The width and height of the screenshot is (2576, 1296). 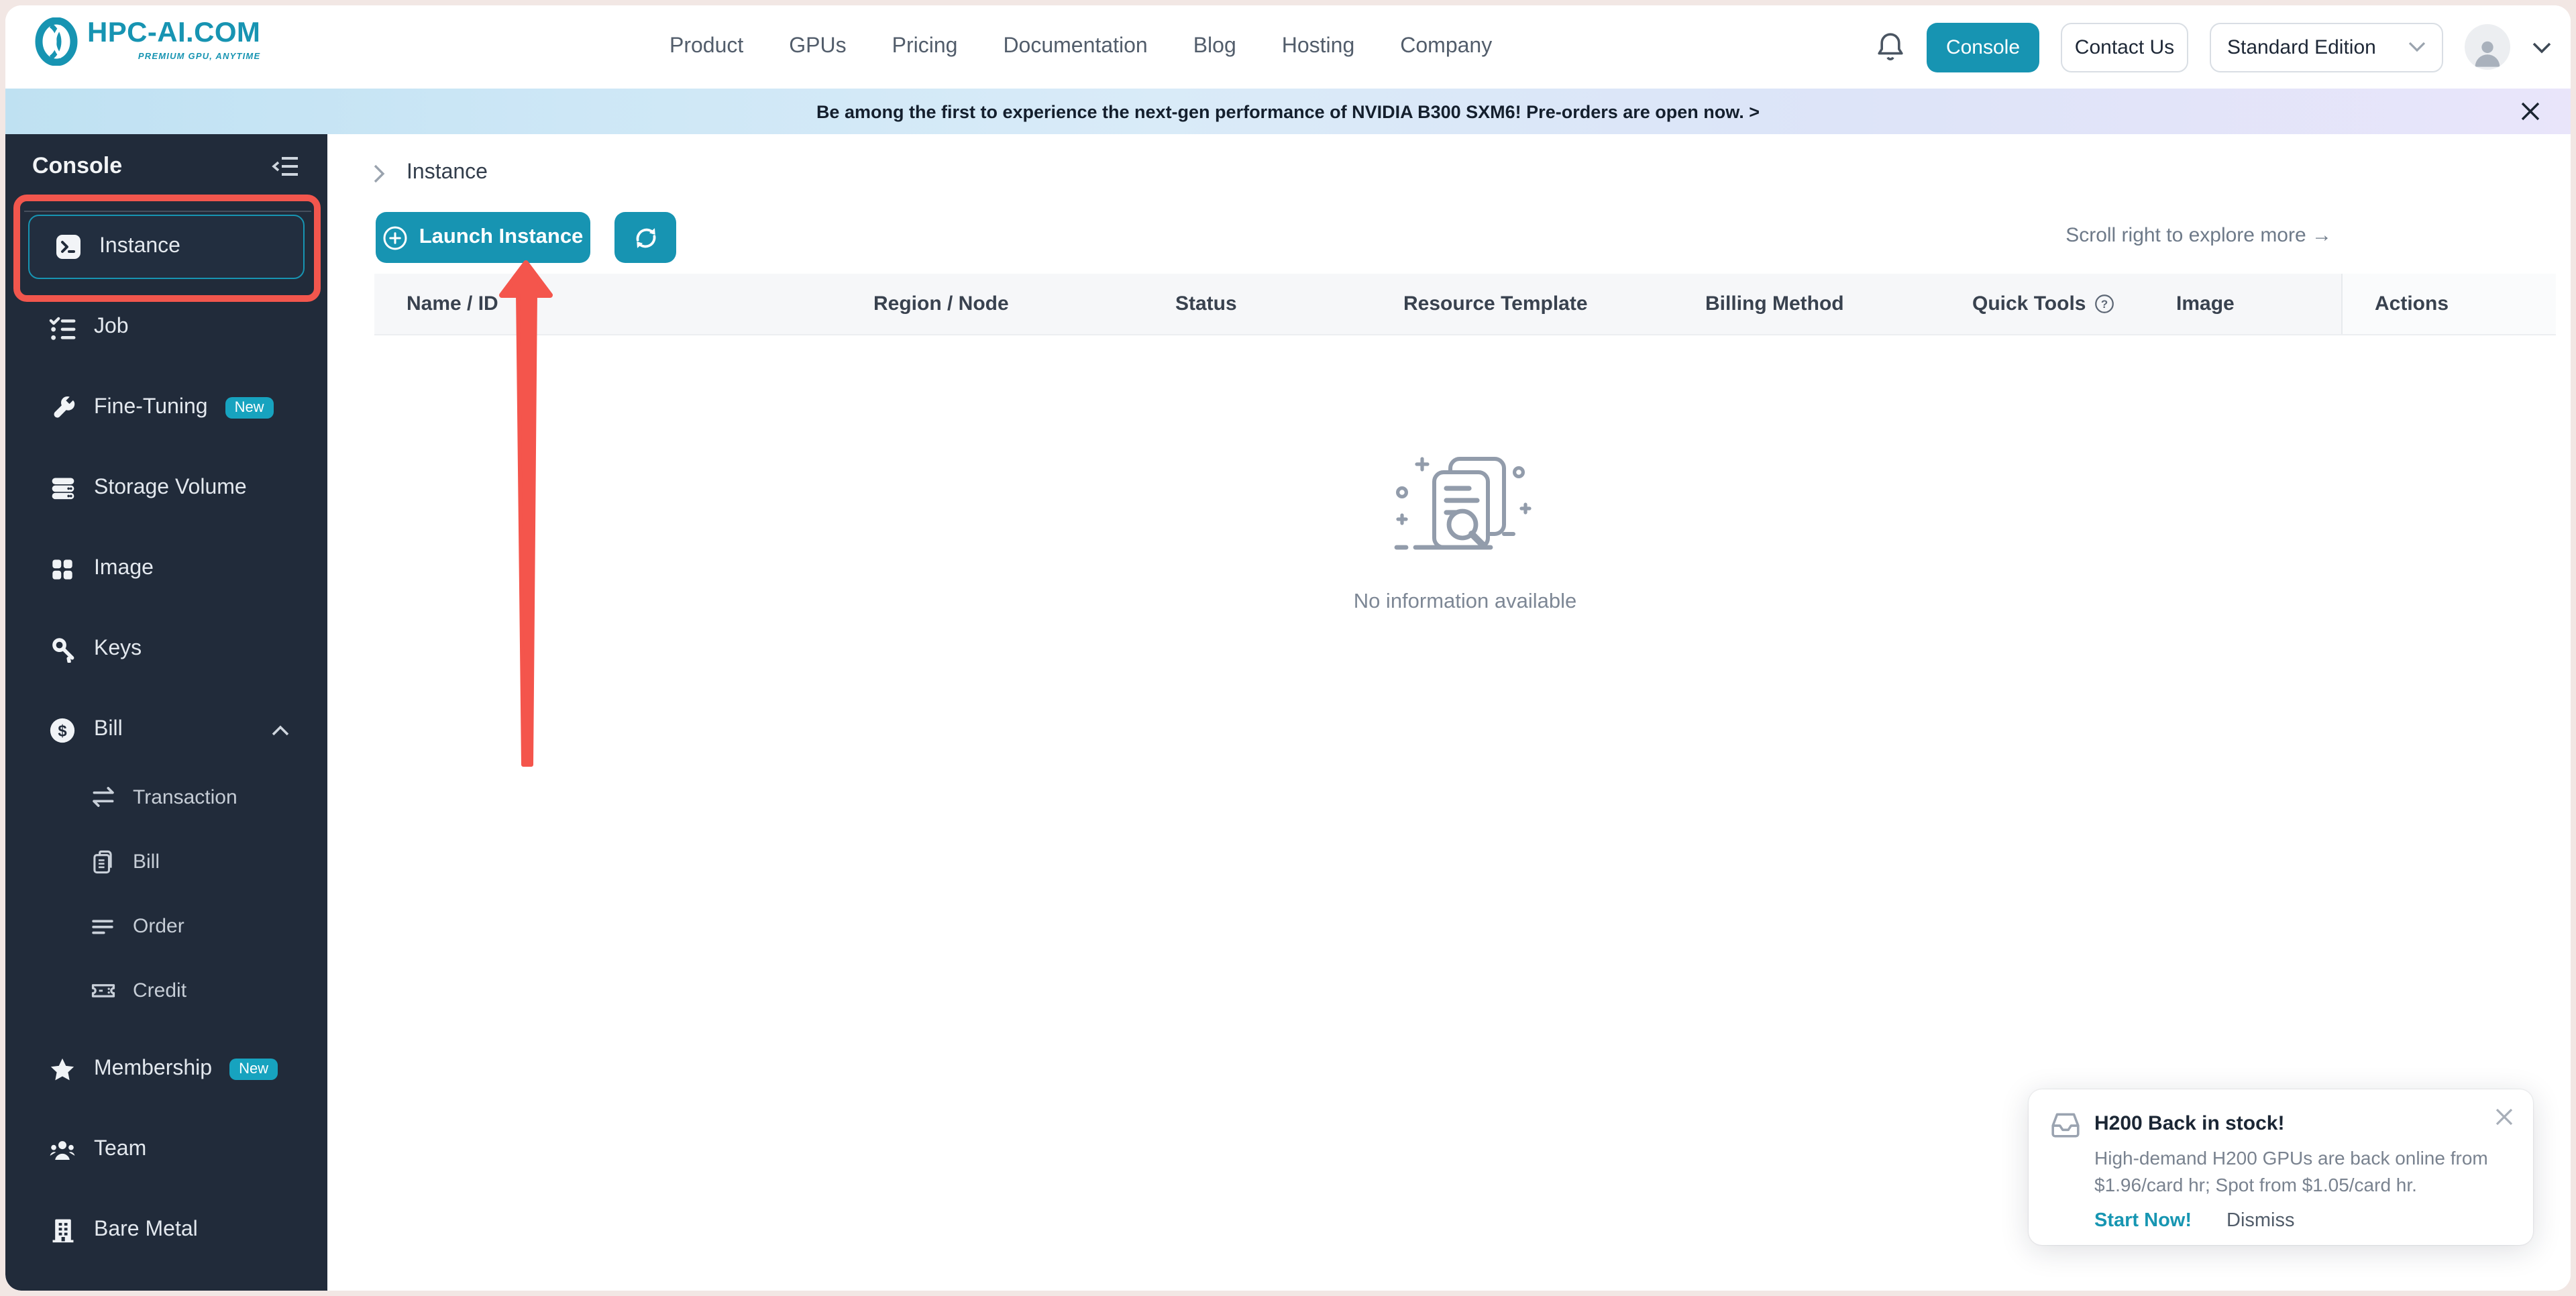 What do you see at coordinates (286, 166) in the screenshot?
I see `collapse-sidebar-icon` at bounding box center [286, 166].